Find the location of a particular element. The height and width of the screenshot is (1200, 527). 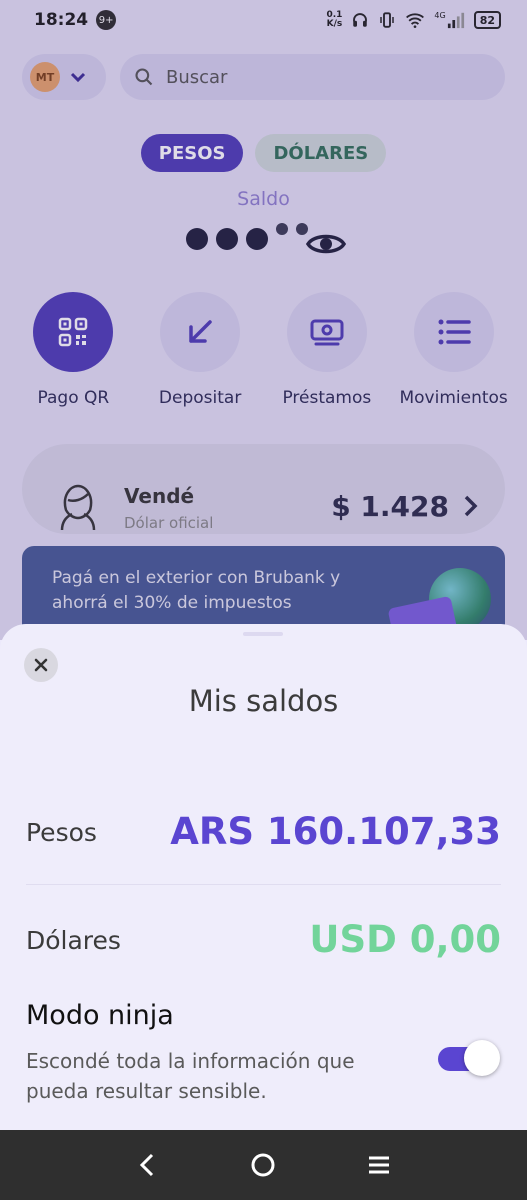

close-icon is located at coordinates (41, 665).